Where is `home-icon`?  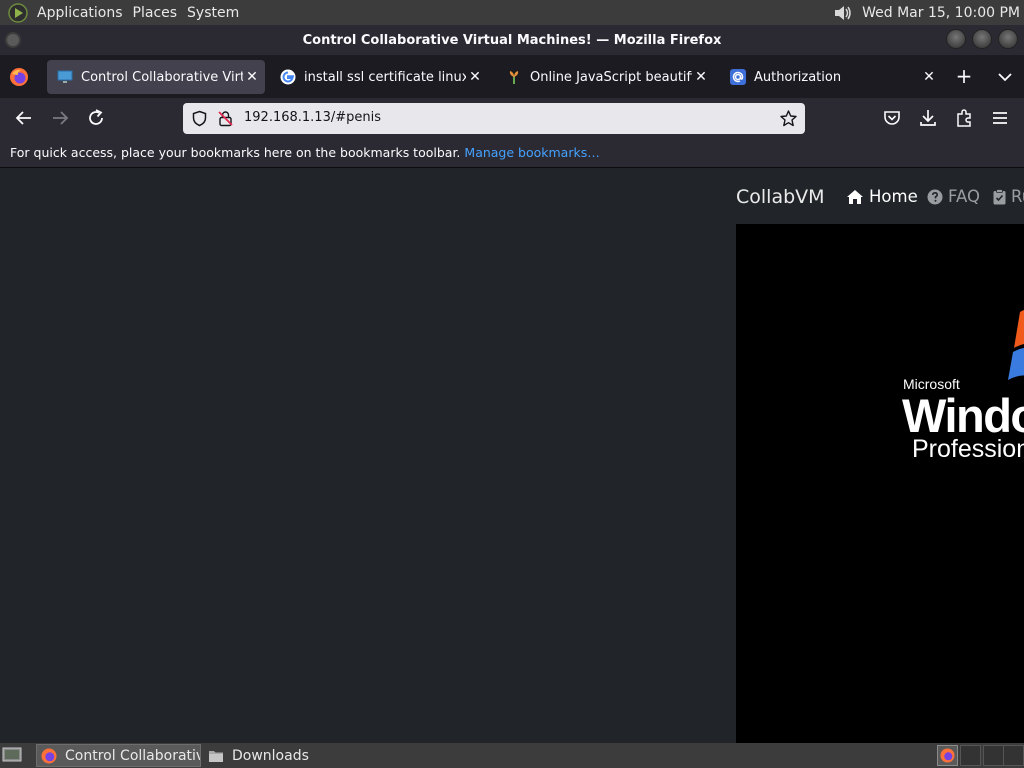 home-icon is located at coordinates (855, 196).